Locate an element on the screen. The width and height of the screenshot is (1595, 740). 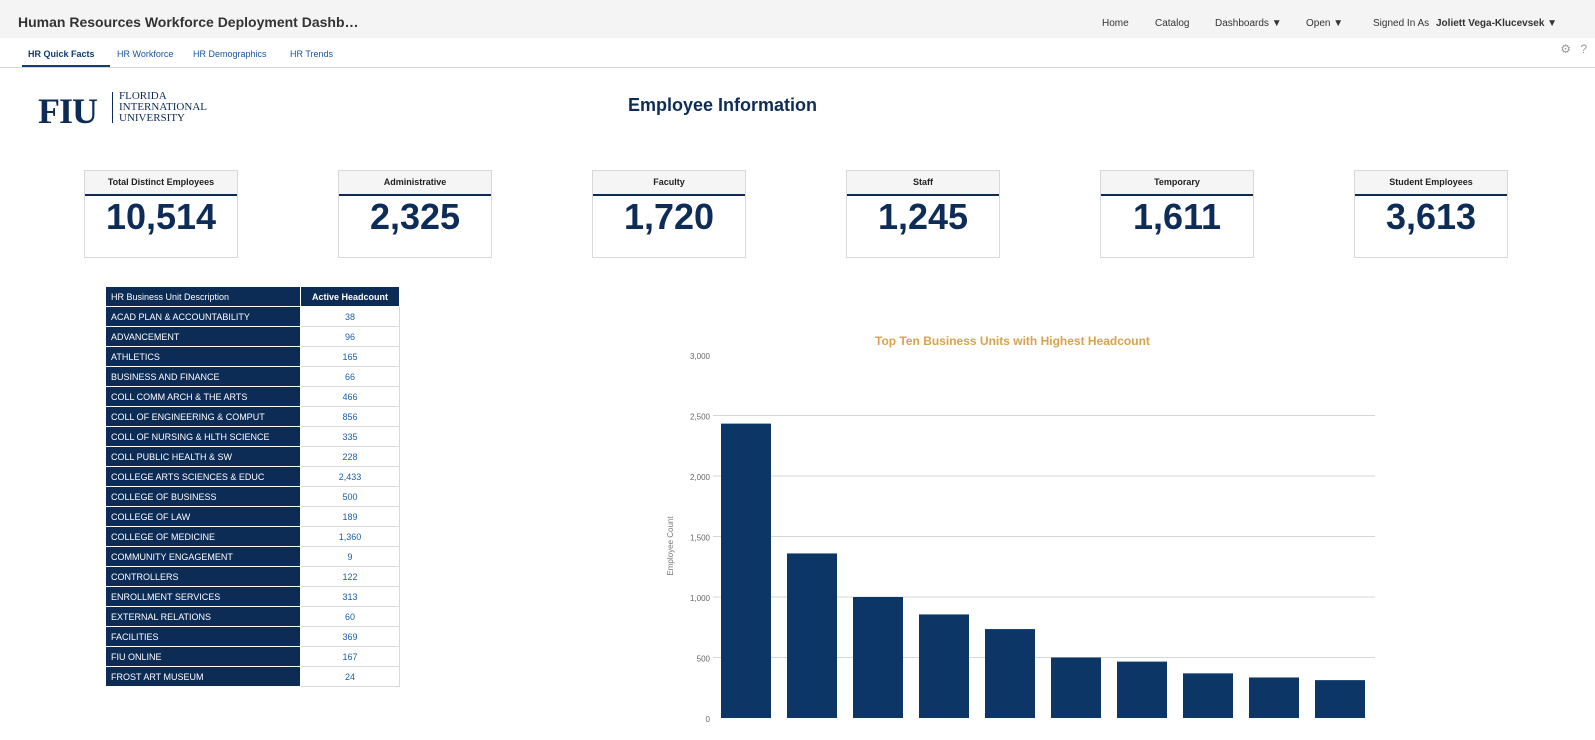
y-tick-label: 2,000 is located at coordinates (700, 477).